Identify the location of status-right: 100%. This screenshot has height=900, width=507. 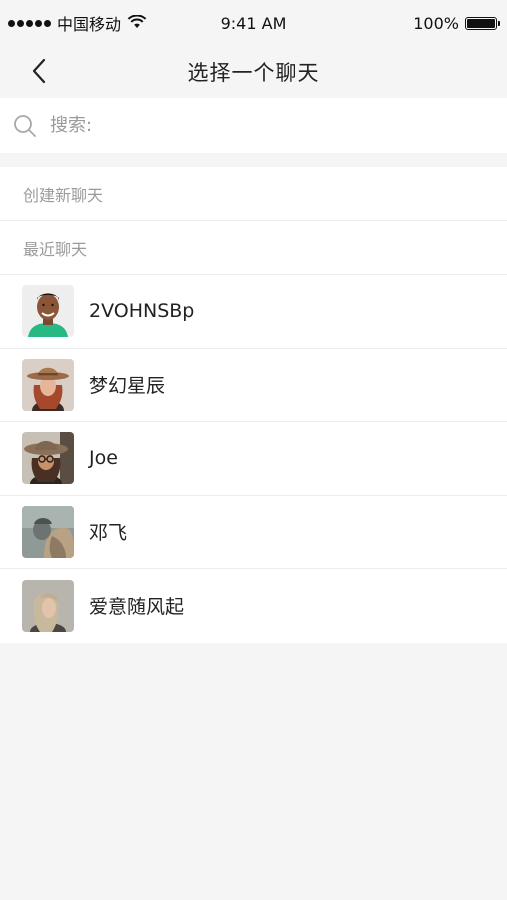
(456, 23).